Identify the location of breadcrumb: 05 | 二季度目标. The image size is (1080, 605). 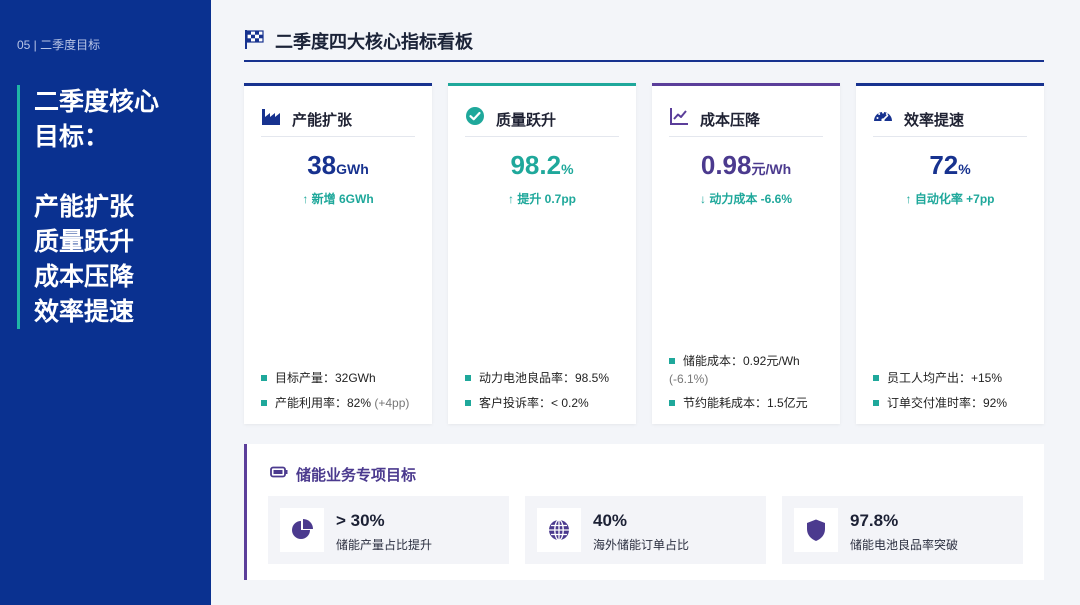
(59, 45).